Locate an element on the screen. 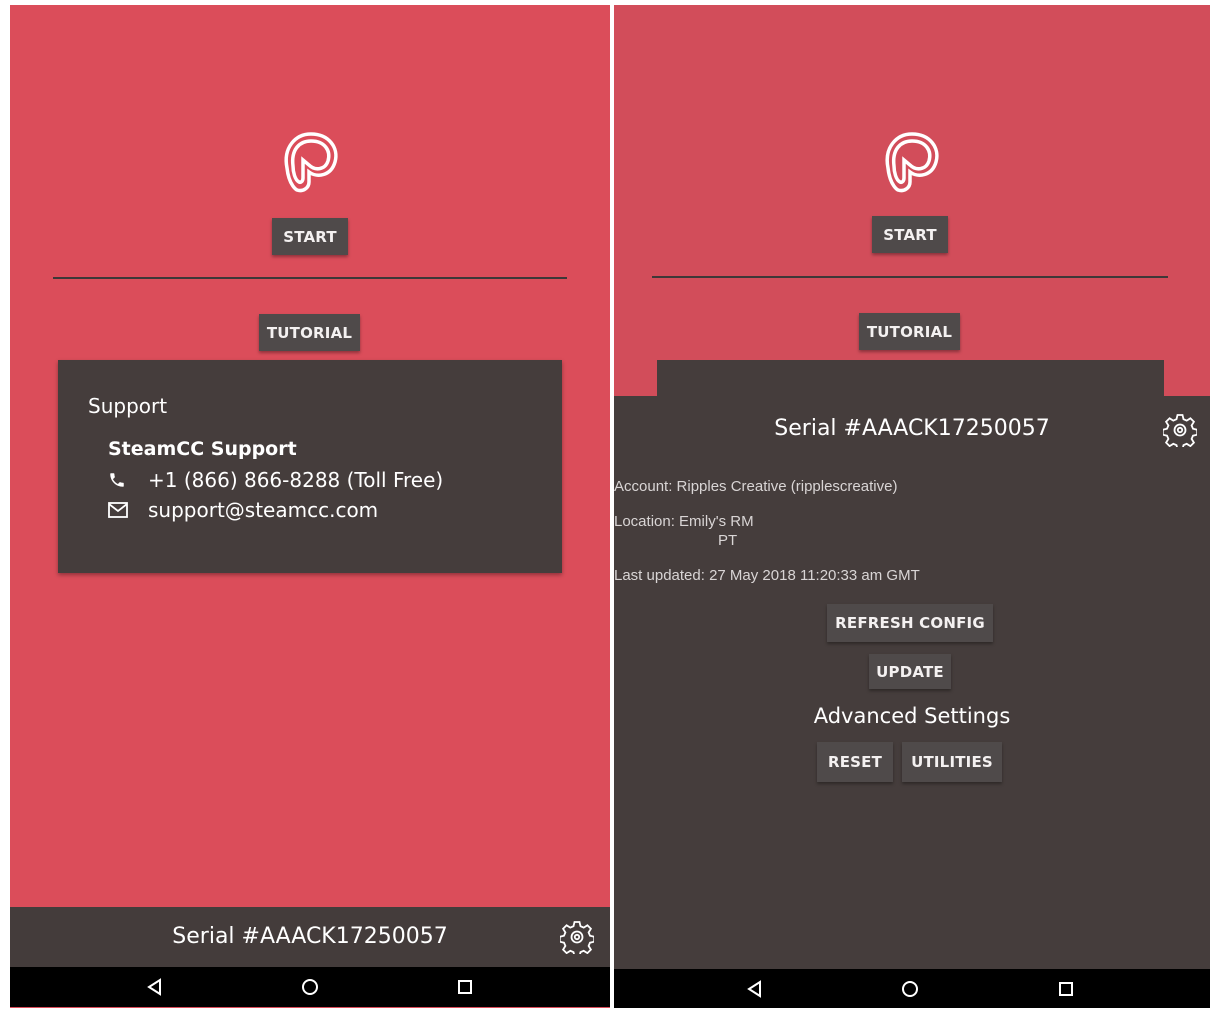 This screenshot has width=1217, height=1009. refresh-config-button: REFRESH CONFIG is located at coordinates (910, 623).